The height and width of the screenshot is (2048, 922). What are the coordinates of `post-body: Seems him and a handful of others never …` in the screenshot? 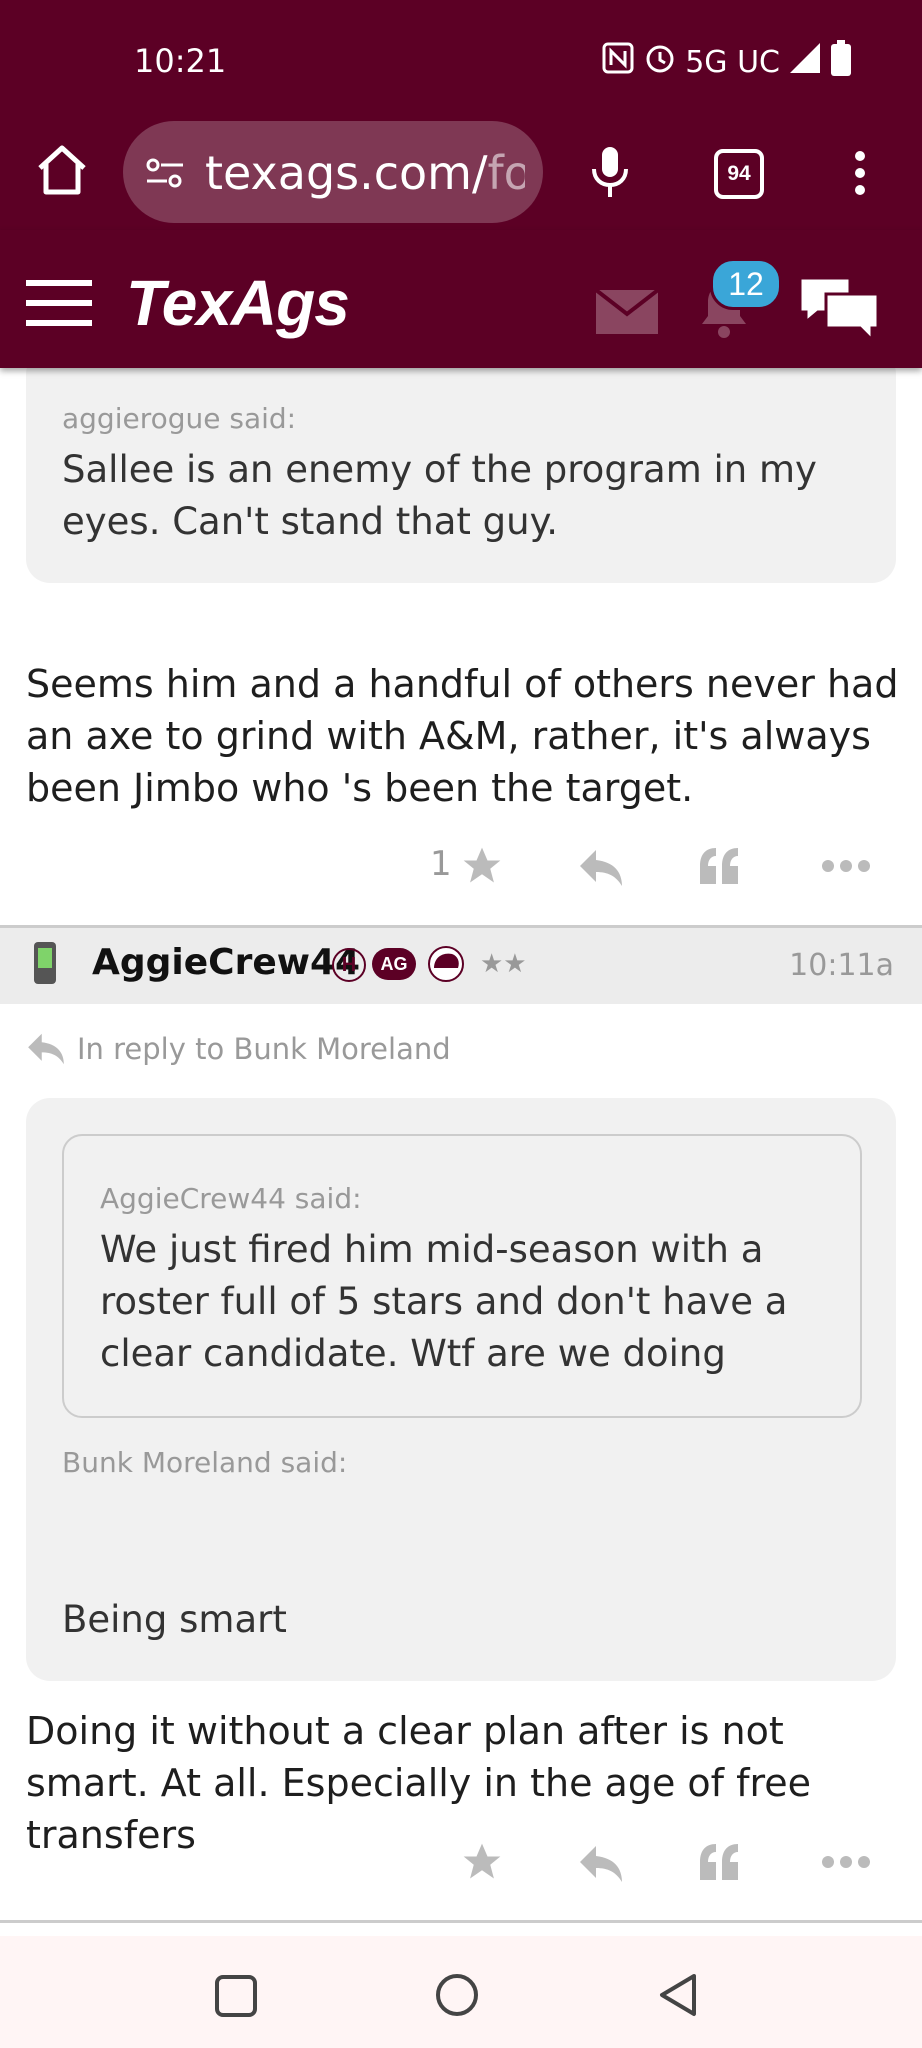 It's located at (462, 736).